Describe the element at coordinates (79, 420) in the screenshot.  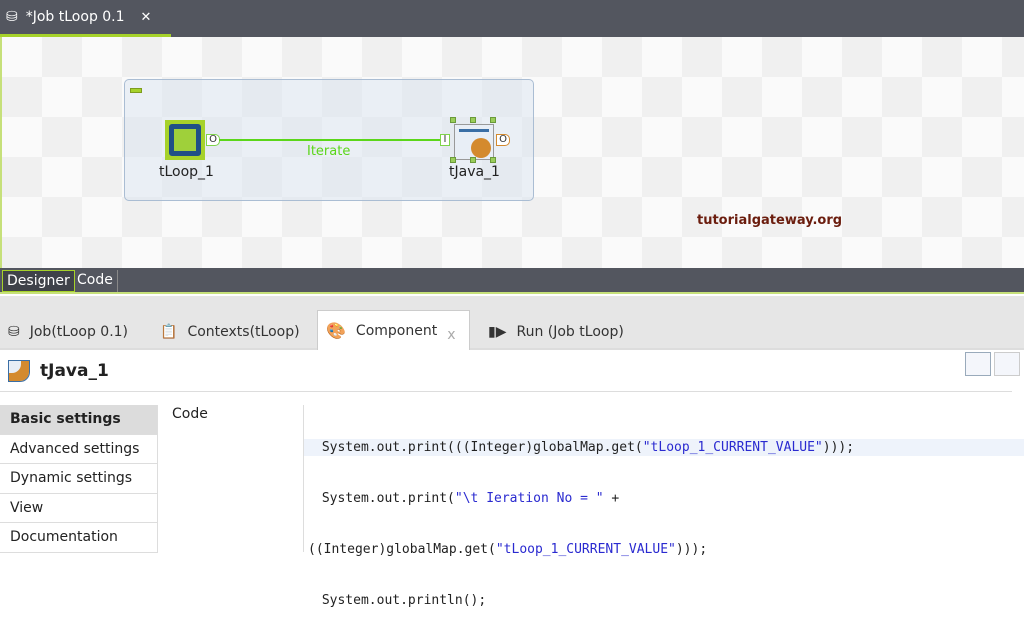
I see `sidebar-item-basic-settings: Basic settings` at that location.